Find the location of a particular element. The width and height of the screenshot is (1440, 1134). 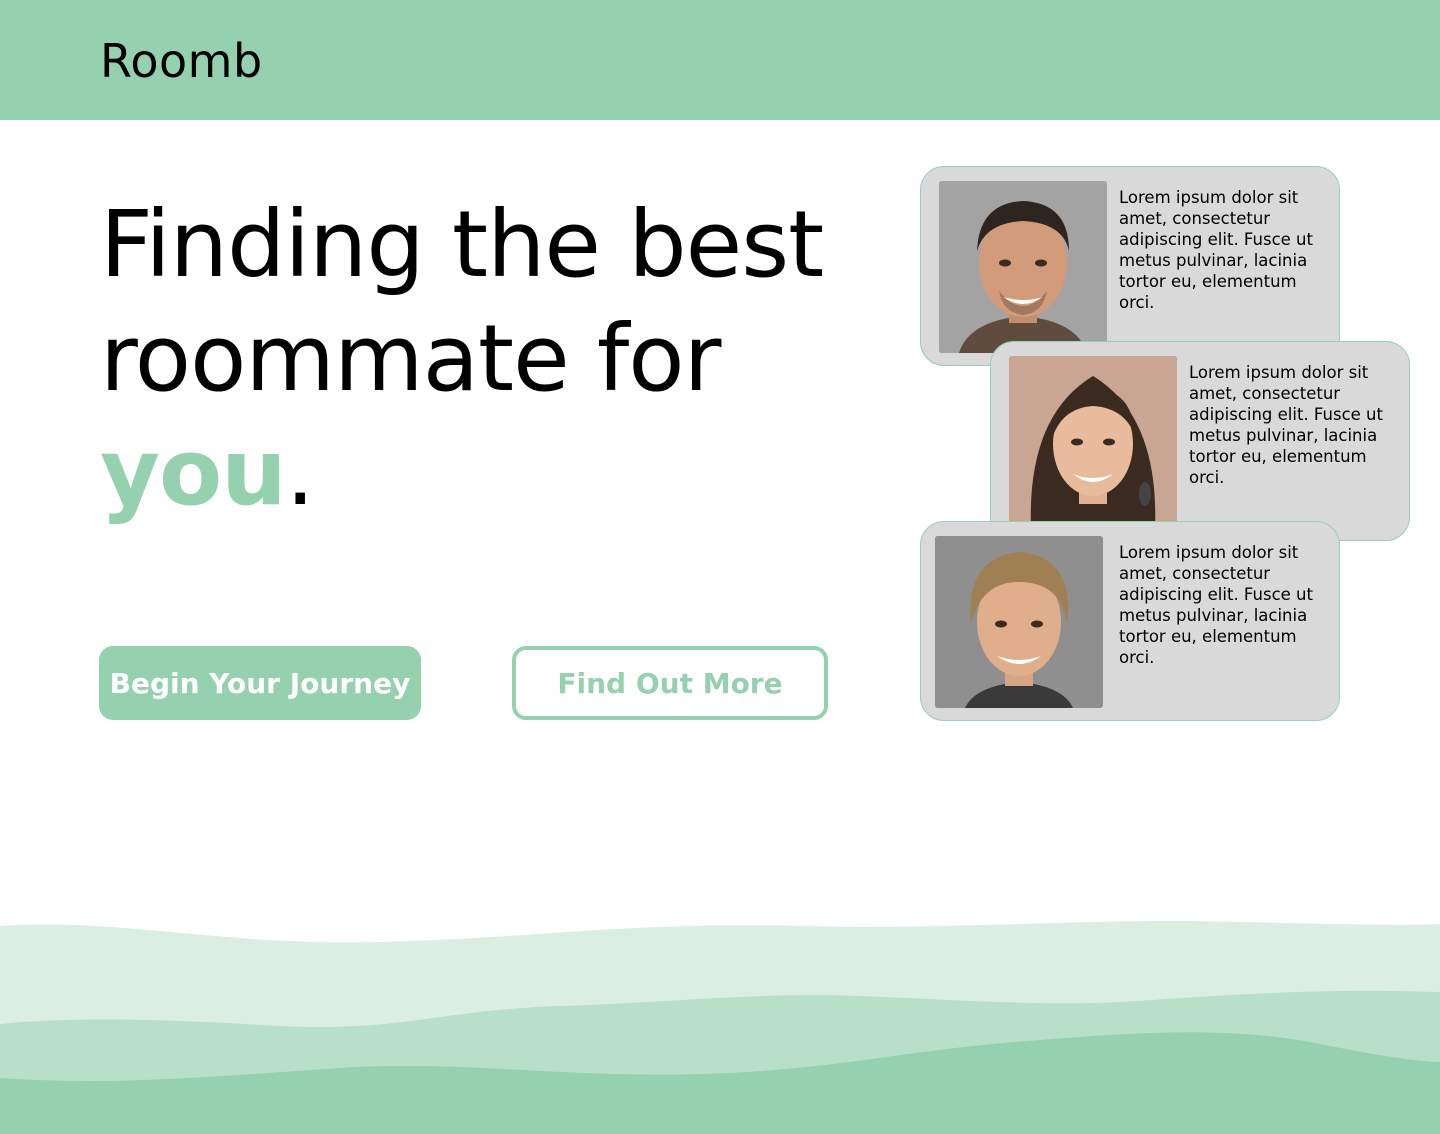

headline-line-3: you. is located at coordinates (490, 473).